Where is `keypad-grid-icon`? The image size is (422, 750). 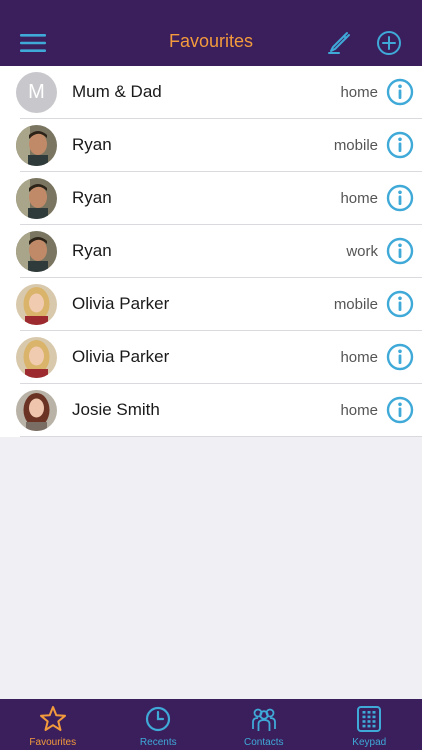
keypad-grid-icon is located at coordinates (369, 719).